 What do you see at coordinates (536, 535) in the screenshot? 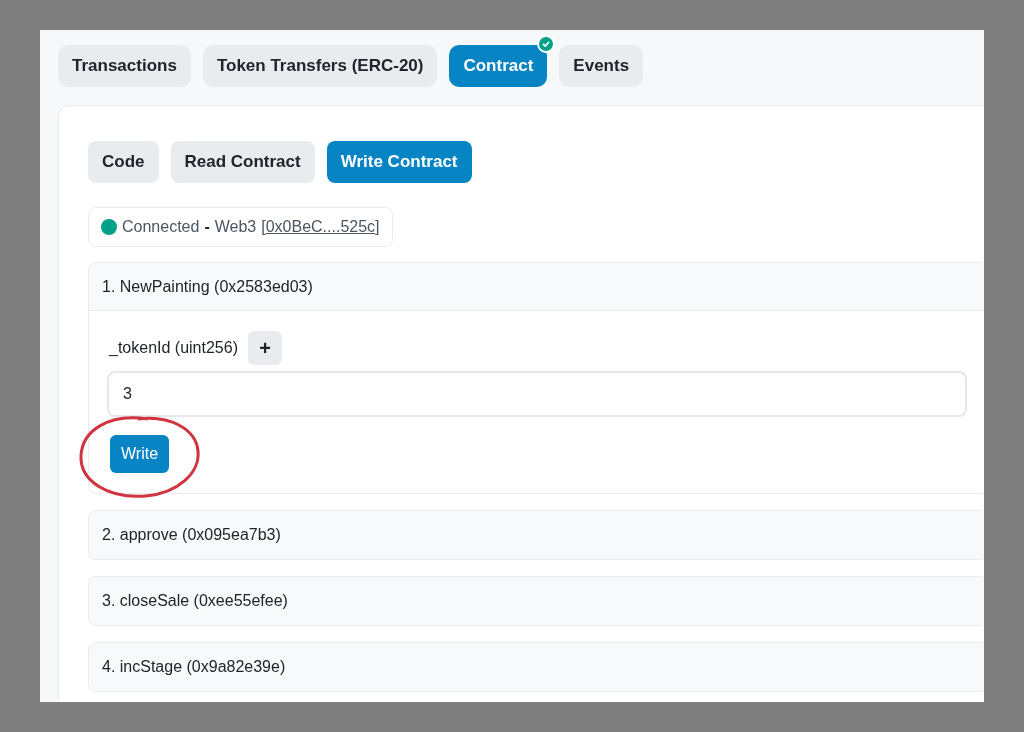
I see `function-header: 2. approve (0x095ea7b3)` at bounding box center [536, 535].